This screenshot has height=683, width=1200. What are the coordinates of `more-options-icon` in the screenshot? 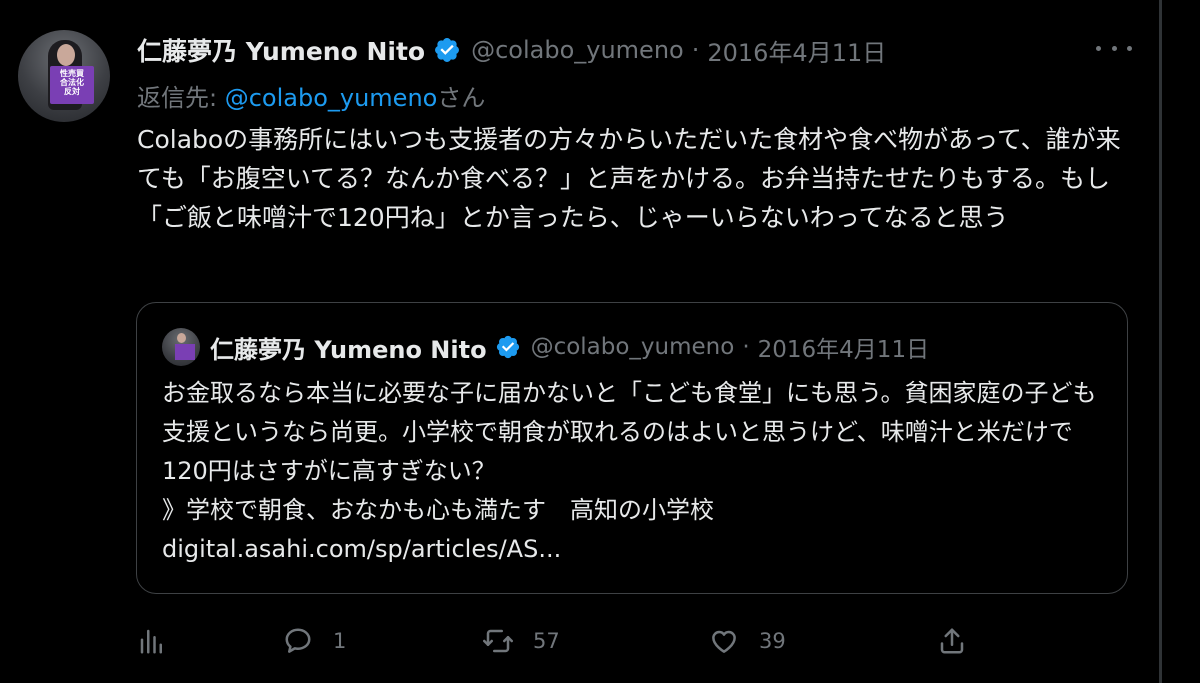 It's located at (1114, 48).